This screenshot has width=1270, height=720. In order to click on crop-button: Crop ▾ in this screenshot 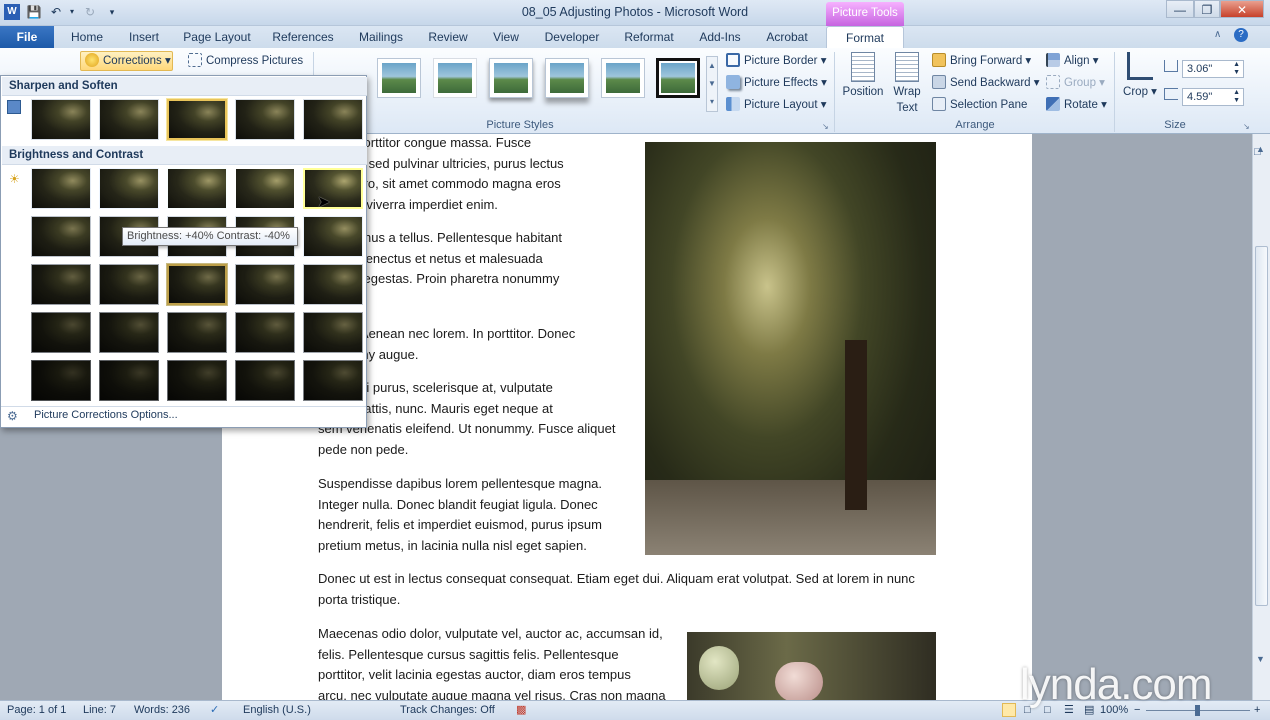, I will do `click(1140, 76)`.